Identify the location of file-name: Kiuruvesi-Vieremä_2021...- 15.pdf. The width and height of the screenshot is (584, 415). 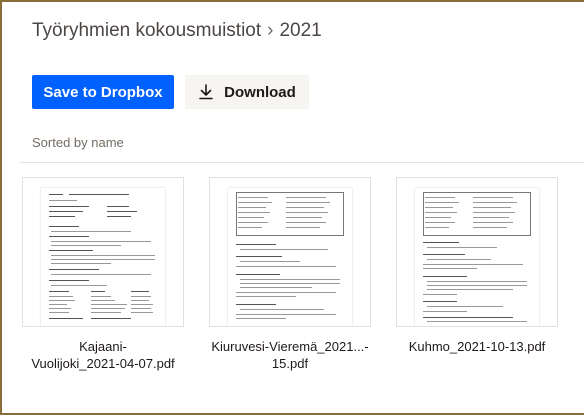
(290, 355).